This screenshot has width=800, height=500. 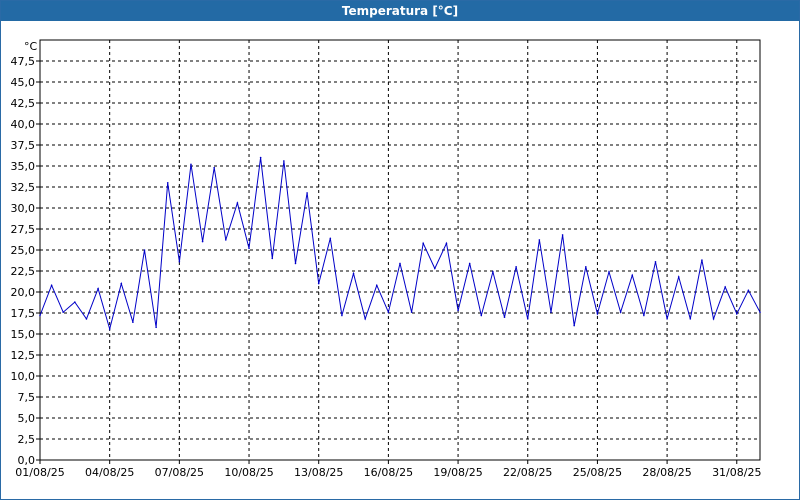 What do you see at coordinates (457, 472) in the screenshot?
I see `x-tick-label: 19/08/25` at bounding box center [457, 472].